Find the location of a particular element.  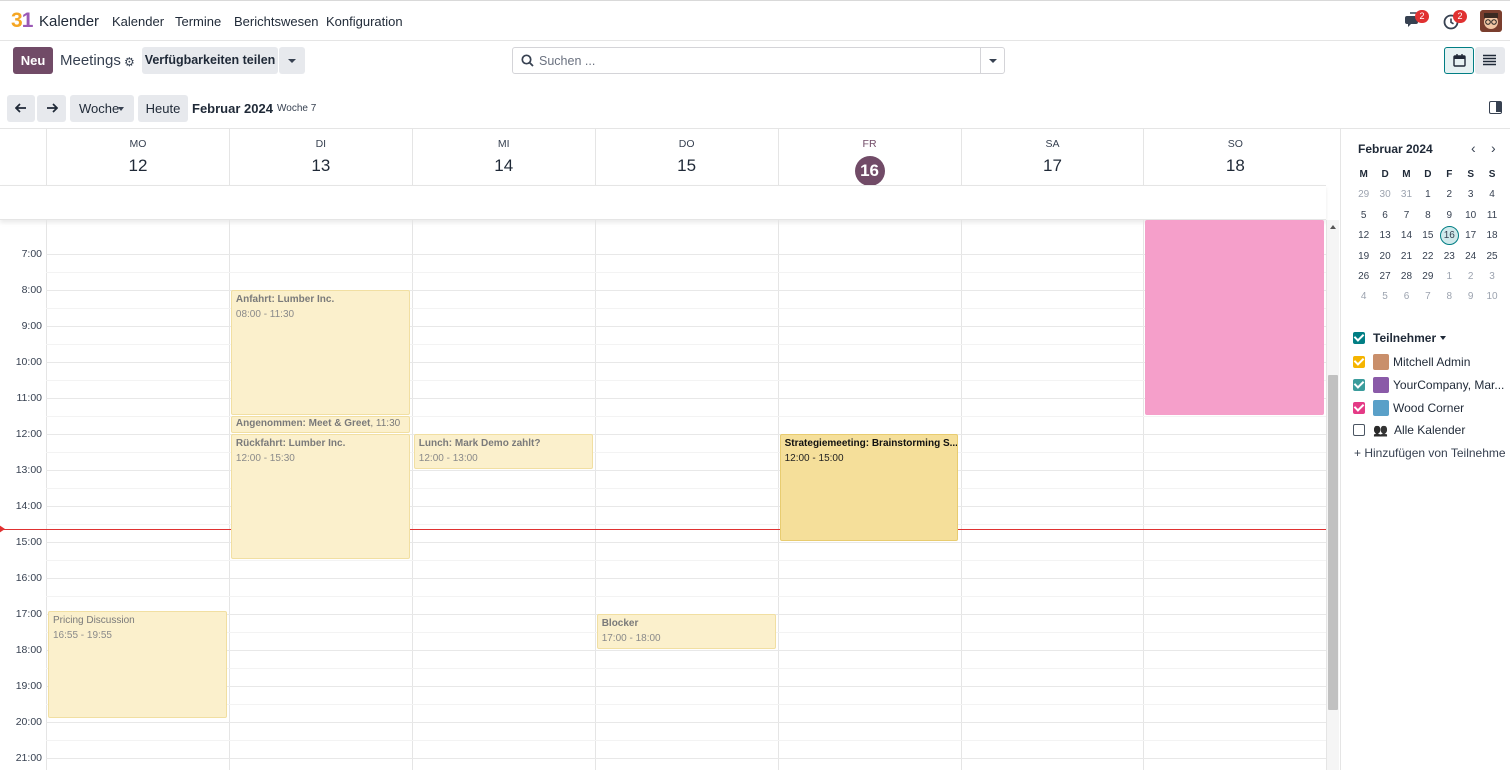

calendar-event: Anfahrt: Lumber Inc. 08:00 - 11:30 is located at coordinates (320, 352).